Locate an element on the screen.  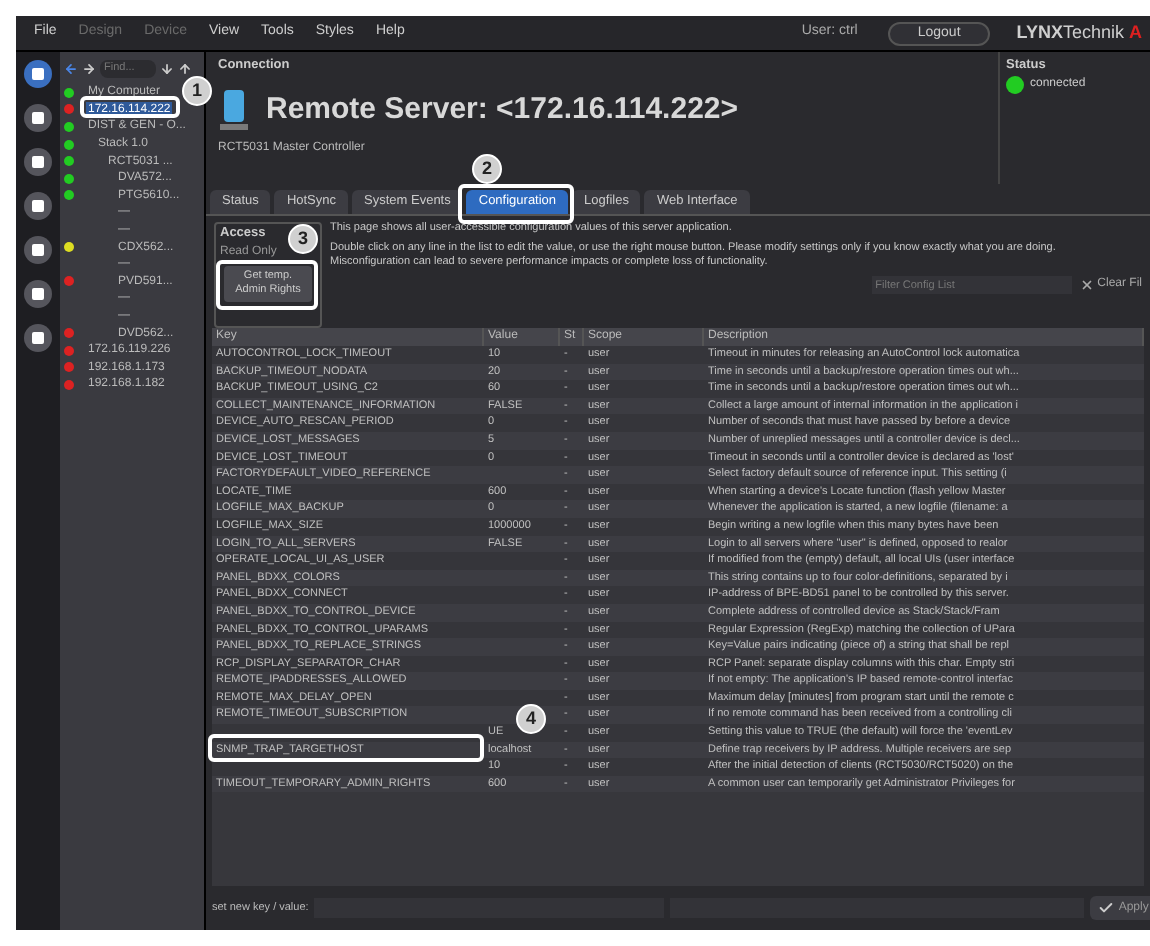
logo: LYNXTechnik A is located at coordinates (1079, 32).